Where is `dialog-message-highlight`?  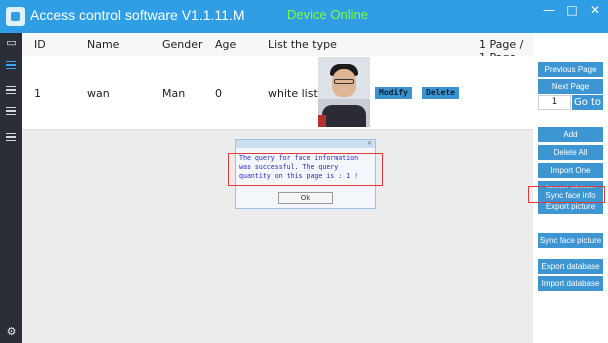 dialog-message-highlight is located at coordinates (305, 169).